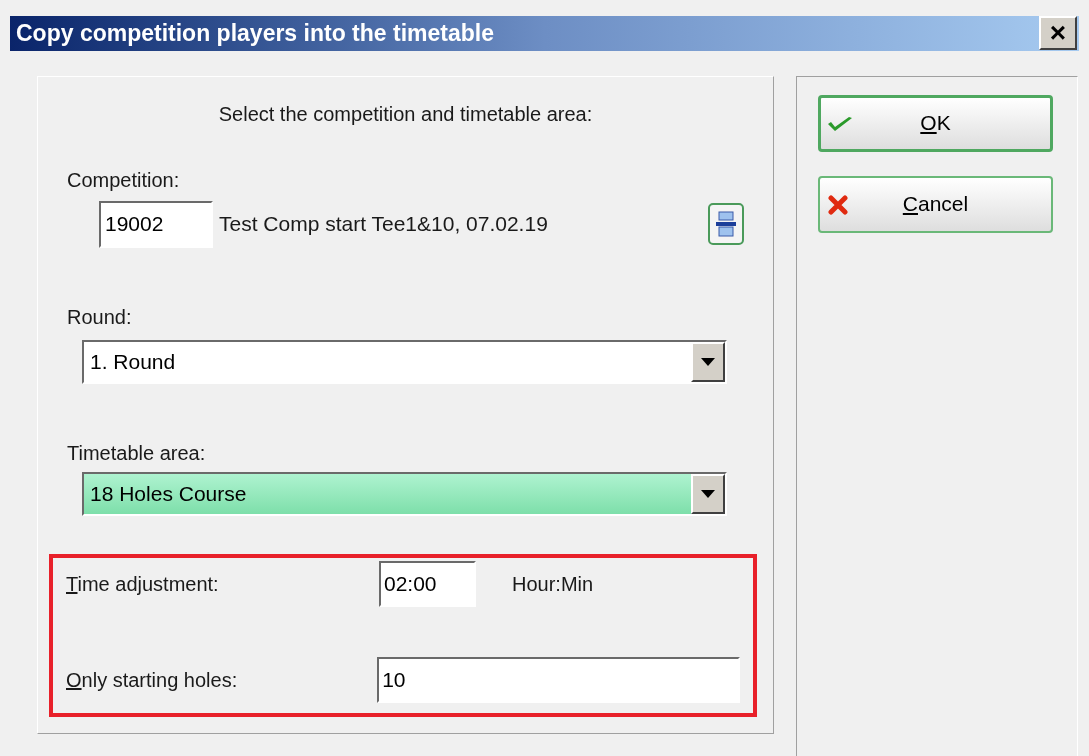 This screenshot has width=1089, height=756. I want to click on window-title: Copy competition players into the timetable, so click(255, 33).